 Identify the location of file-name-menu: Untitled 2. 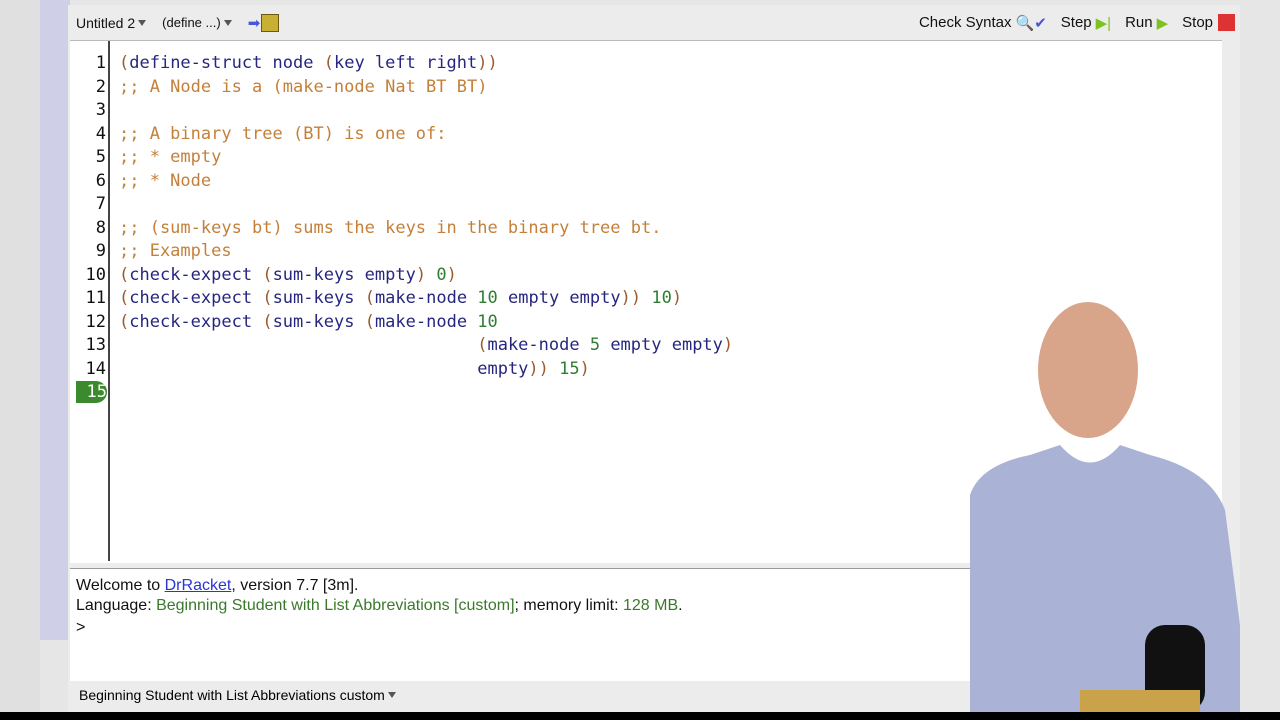
(111, 22).